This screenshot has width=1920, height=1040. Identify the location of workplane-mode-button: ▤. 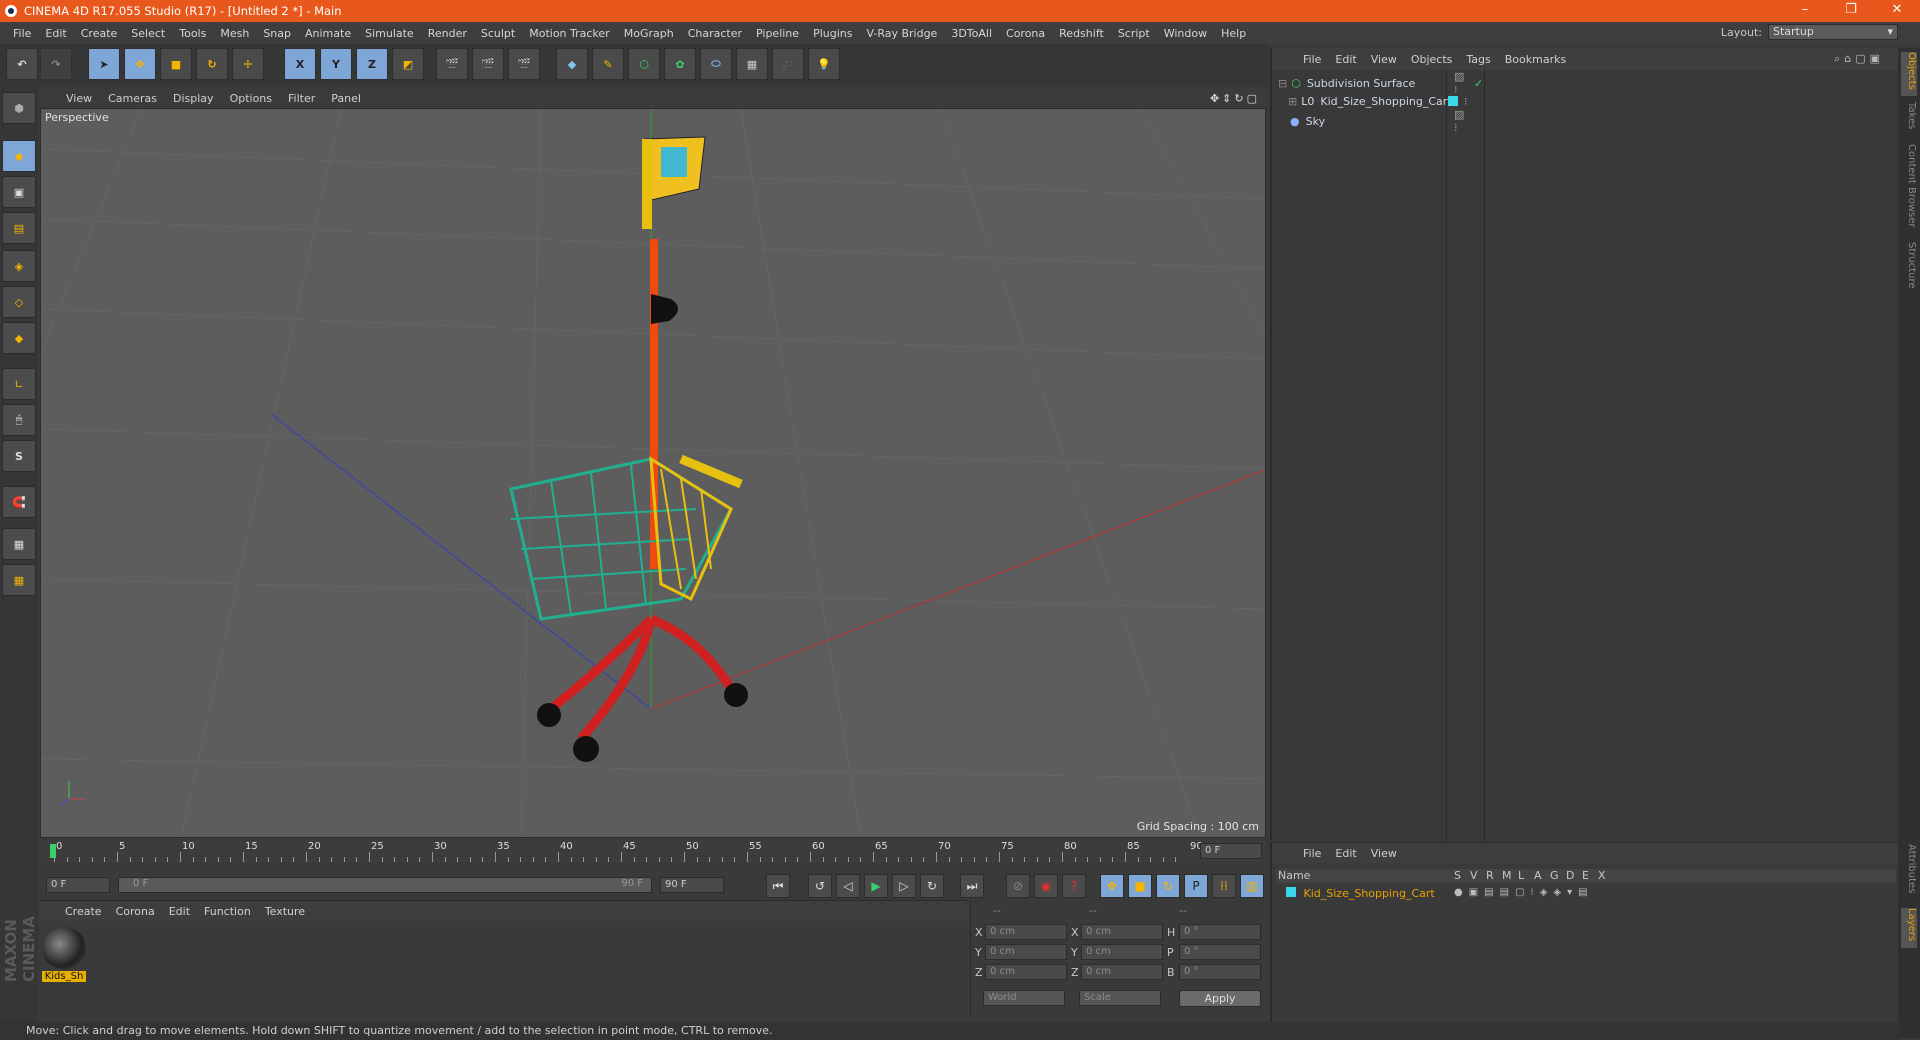
(19, 228).